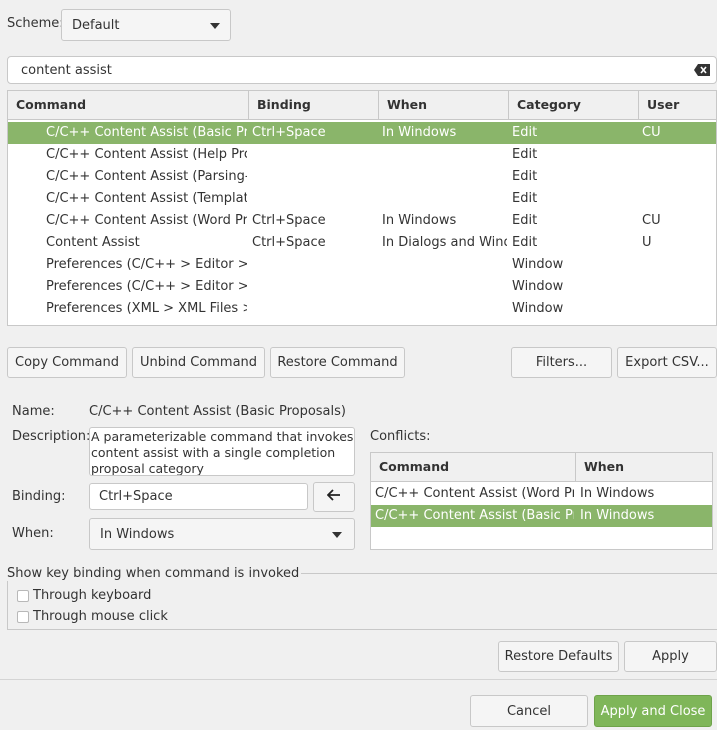 Image resolution: width=717 pixels, height=730 pixels. I want to click on bindings-table-header: Command Binding When Category User, so click(362, 105).